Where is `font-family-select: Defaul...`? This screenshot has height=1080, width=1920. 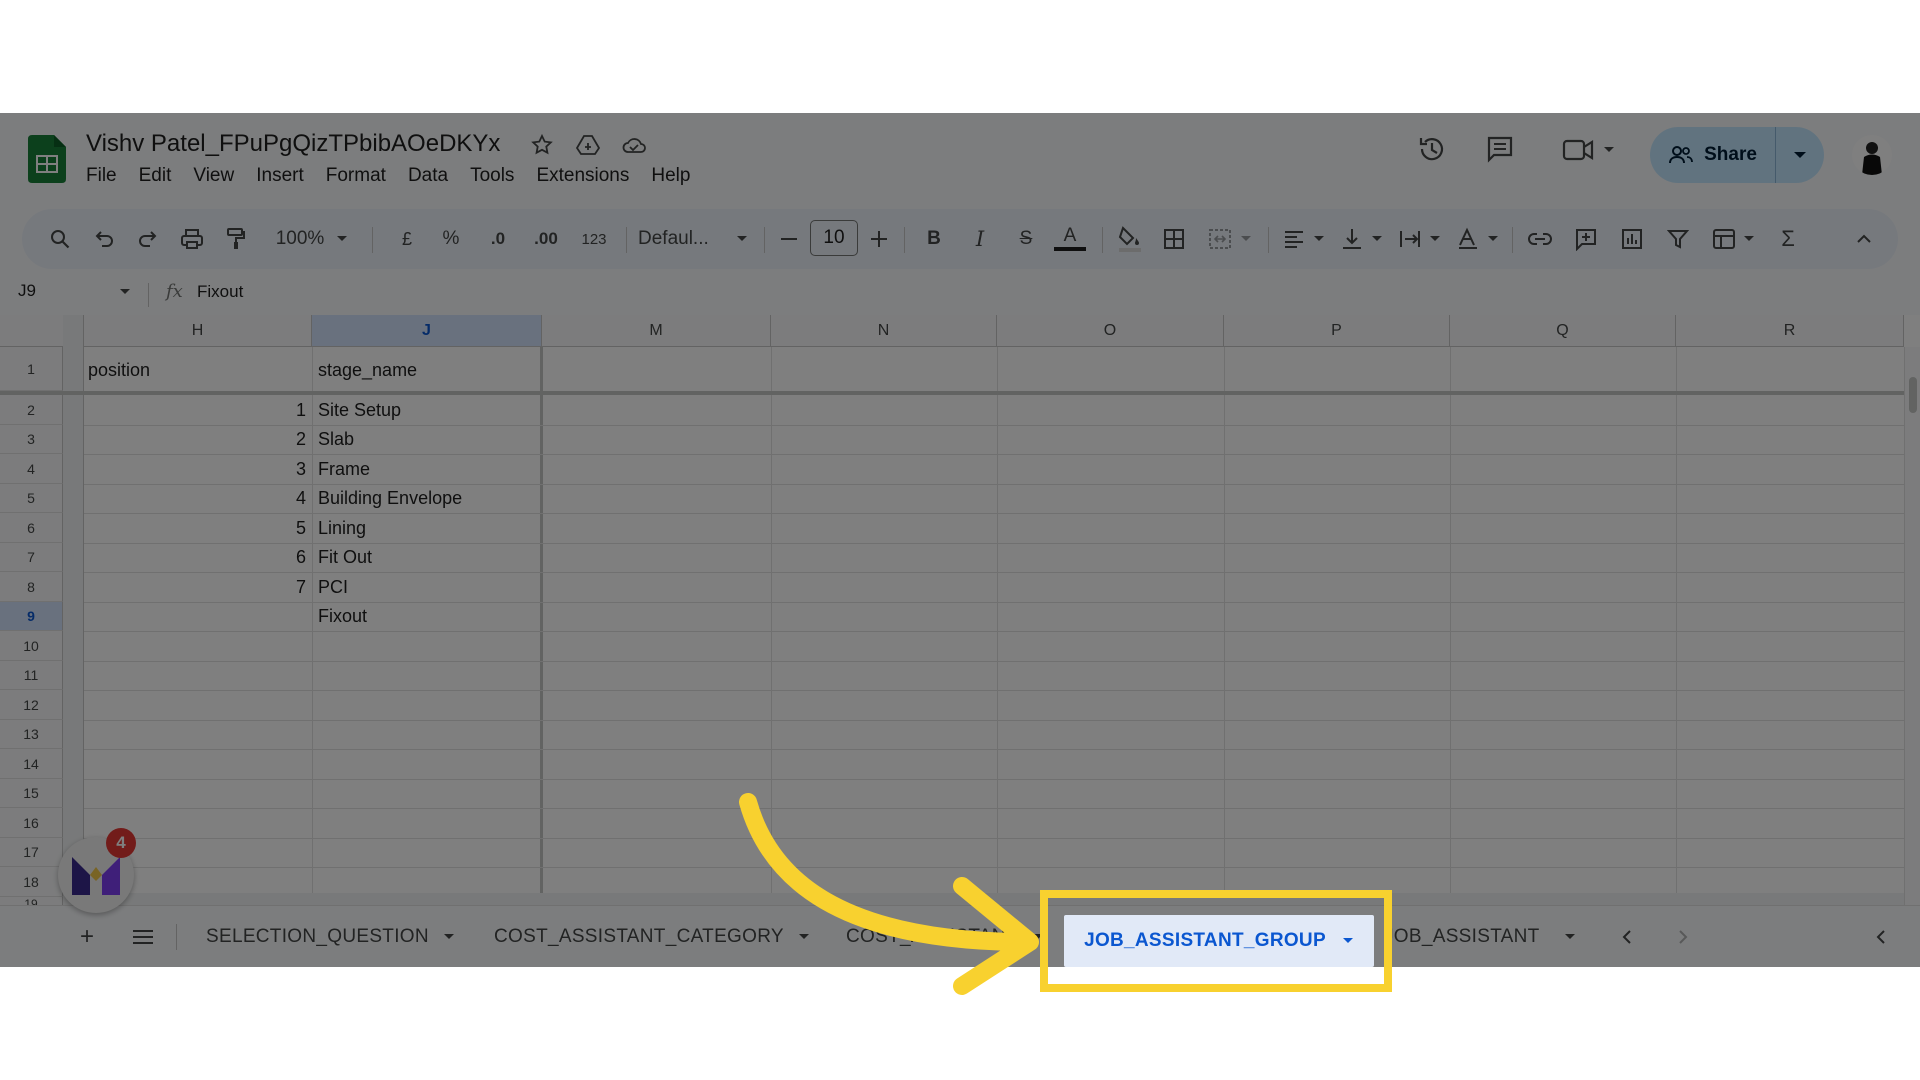
font-family-select: Defaul... is located at coordinates (683, 239).